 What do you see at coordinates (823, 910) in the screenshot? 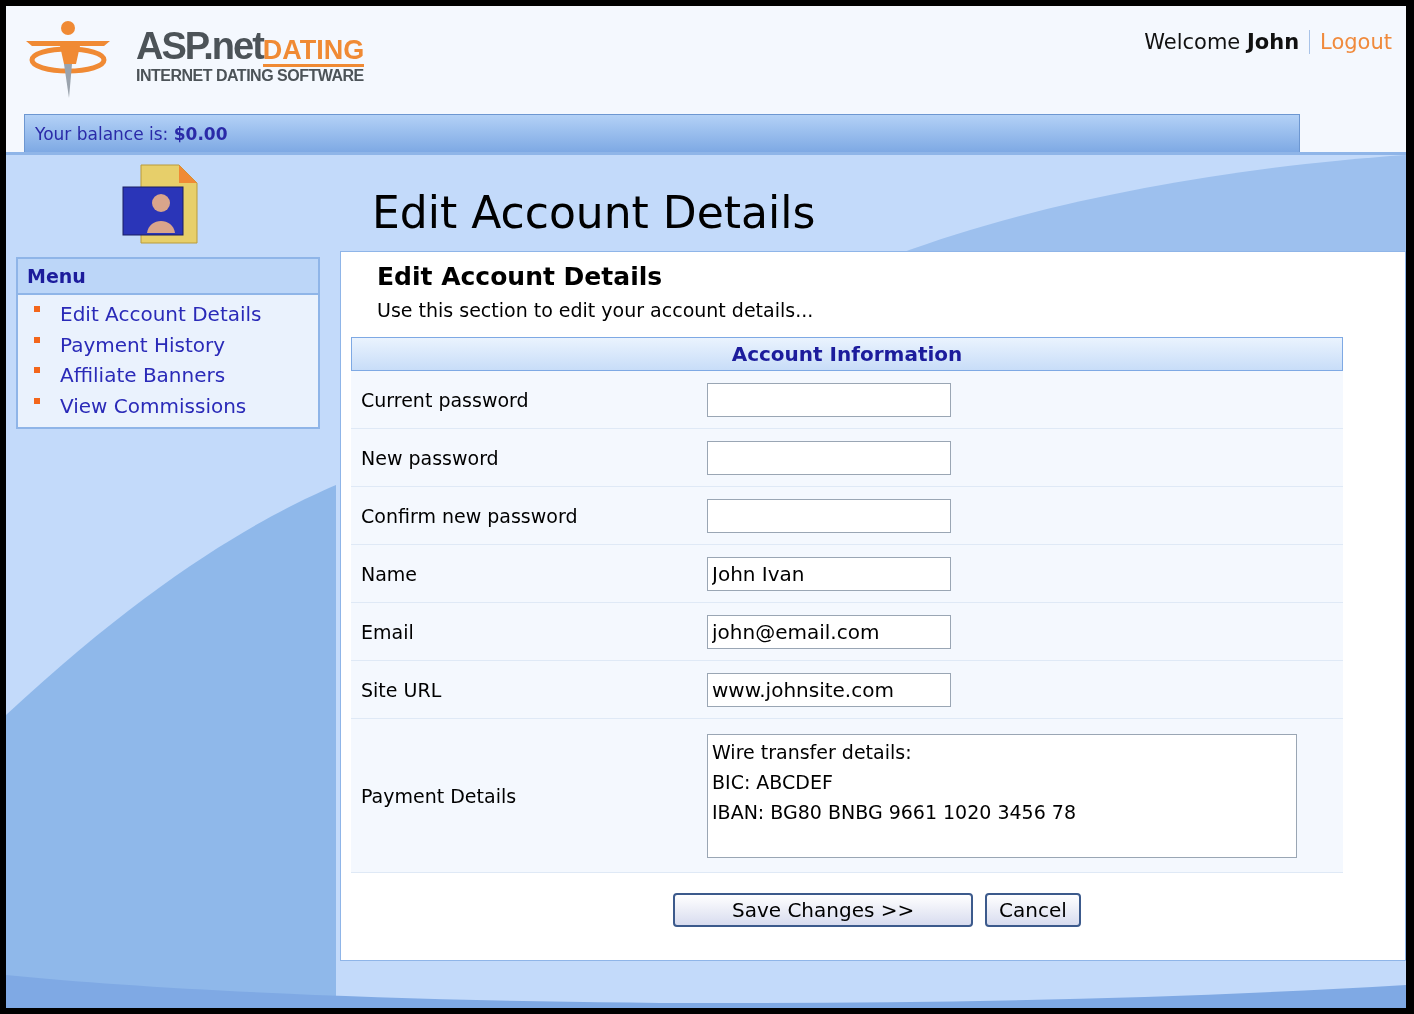
I see `form-button: Save Changes >>` at bounding box center [823, 910].